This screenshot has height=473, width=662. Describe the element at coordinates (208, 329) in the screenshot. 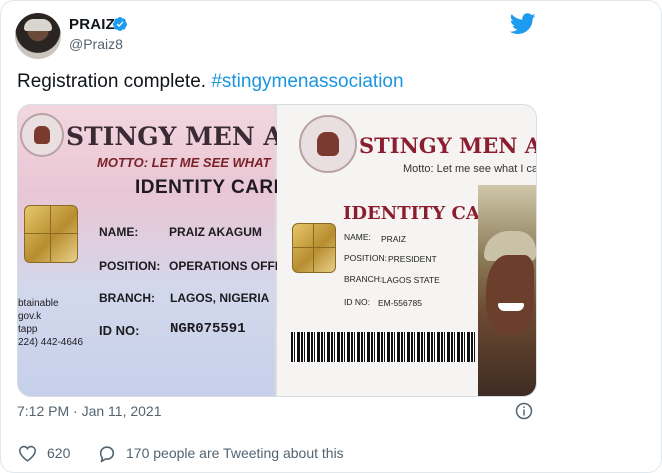

I see `id-number: NGR075591` at that location.